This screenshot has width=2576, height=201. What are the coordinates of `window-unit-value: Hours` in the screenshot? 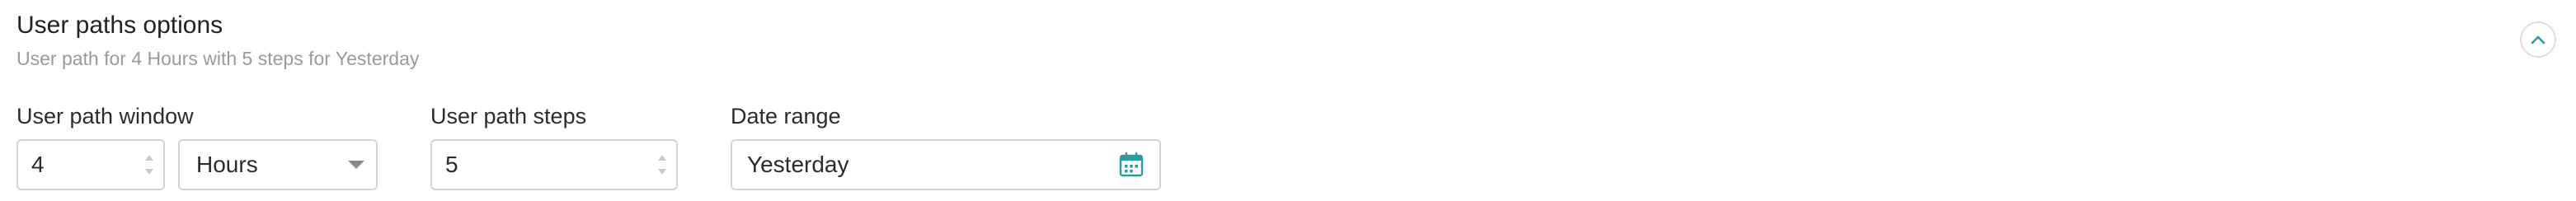 It's located at (227, 164).